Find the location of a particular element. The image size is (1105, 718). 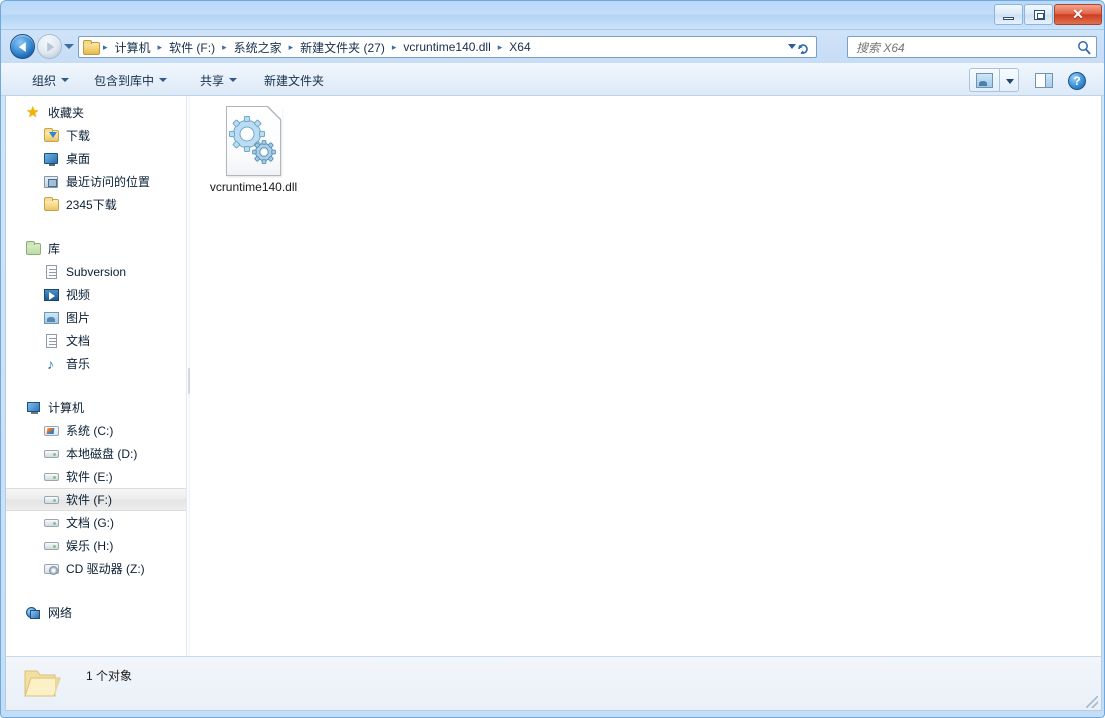

sidebar-item-network: 网络 is located at coordinates (96, 612).